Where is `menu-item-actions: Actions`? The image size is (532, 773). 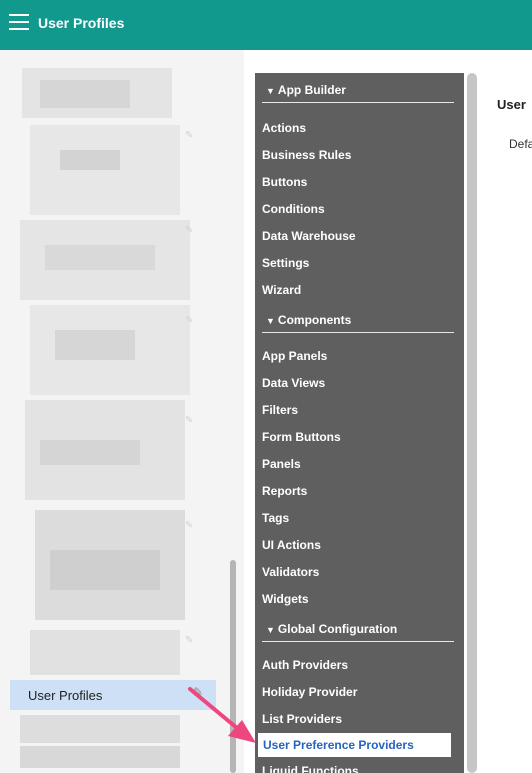
menu-item-actions: Actions is located at coordinates (284, 128).